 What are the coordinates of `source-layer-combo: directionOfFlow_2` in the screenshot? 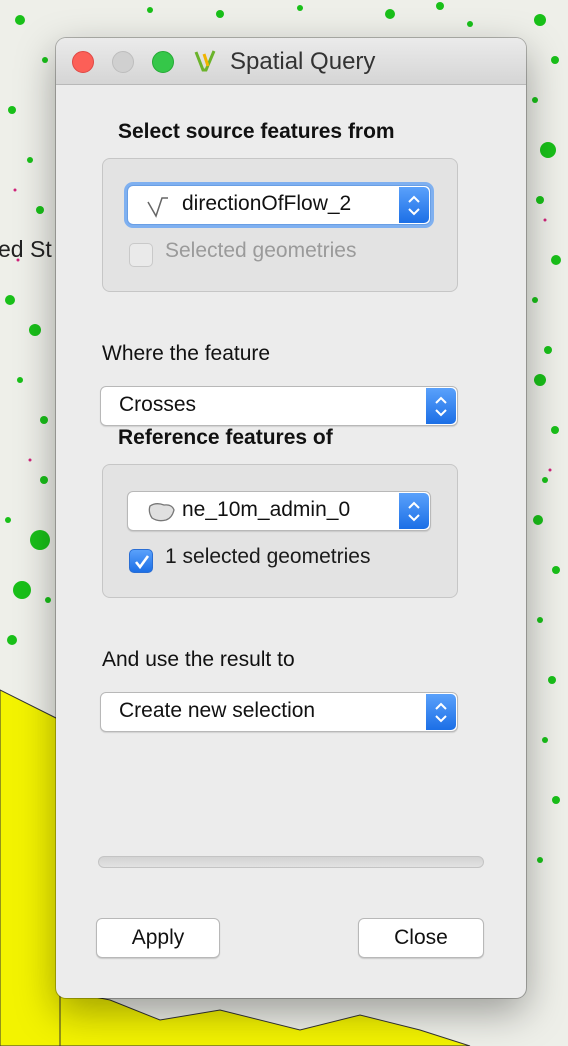 It's located at (279, 205).